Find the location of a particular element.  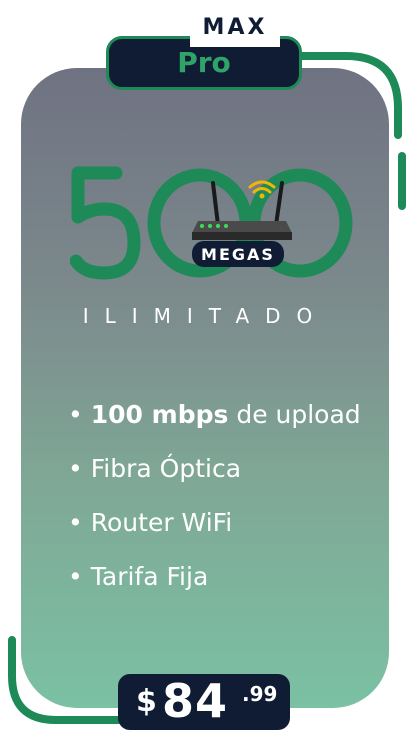

megas-label: MEGAS is located at coordinates (238, 254).